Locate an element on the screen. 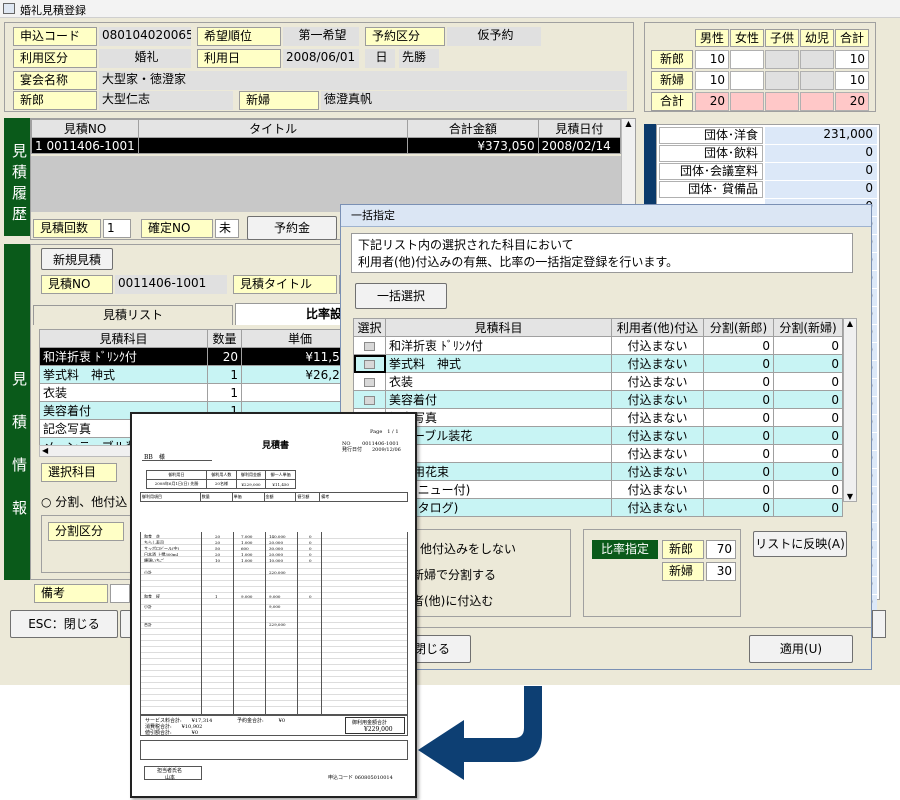  select-all-button: 一括選択 is located at coordinates (401, 296).